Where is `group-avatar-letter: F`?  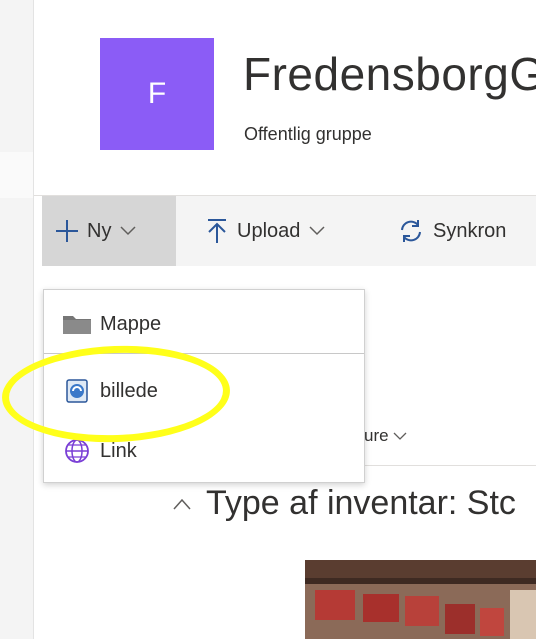 group-avatar-letter: F is located at coordinates (157, 93).